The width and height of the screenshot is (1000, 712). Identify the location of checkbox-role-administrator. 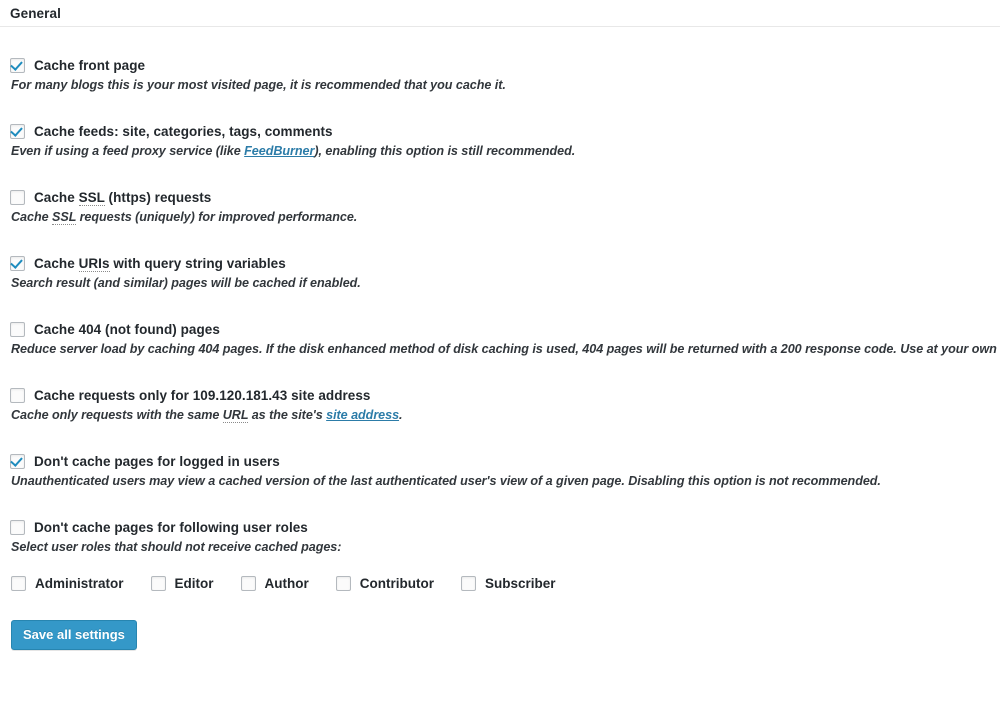
(18, 583).